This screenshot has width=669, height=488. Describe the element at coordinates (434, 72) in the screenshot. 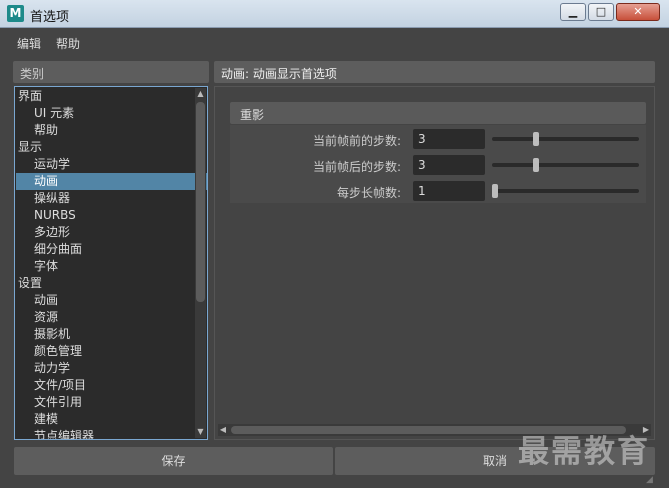

I see `panel-header: 动画: 动画显示首选项` at that location.